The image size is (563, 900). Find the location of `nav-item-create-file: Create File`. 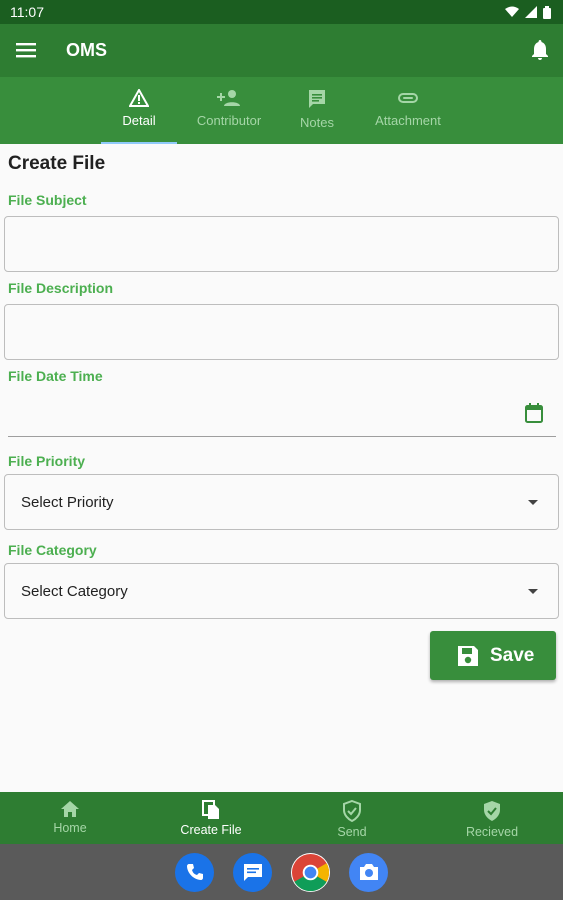

nav-item-create-file: Create File is located at coordinates (211, 818).